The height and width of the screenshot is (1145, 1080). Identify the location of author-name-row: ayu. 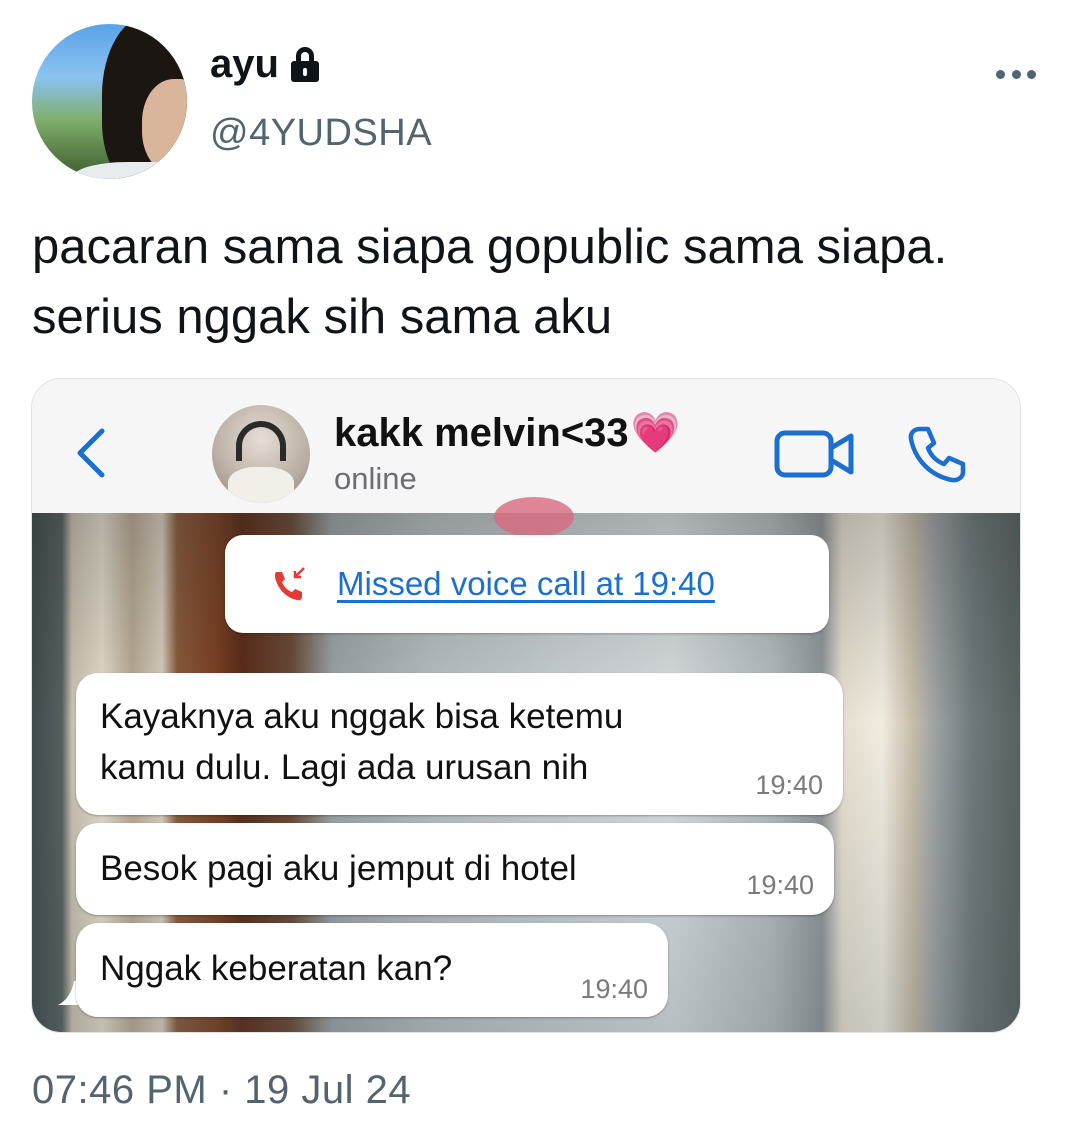
(265, 64).